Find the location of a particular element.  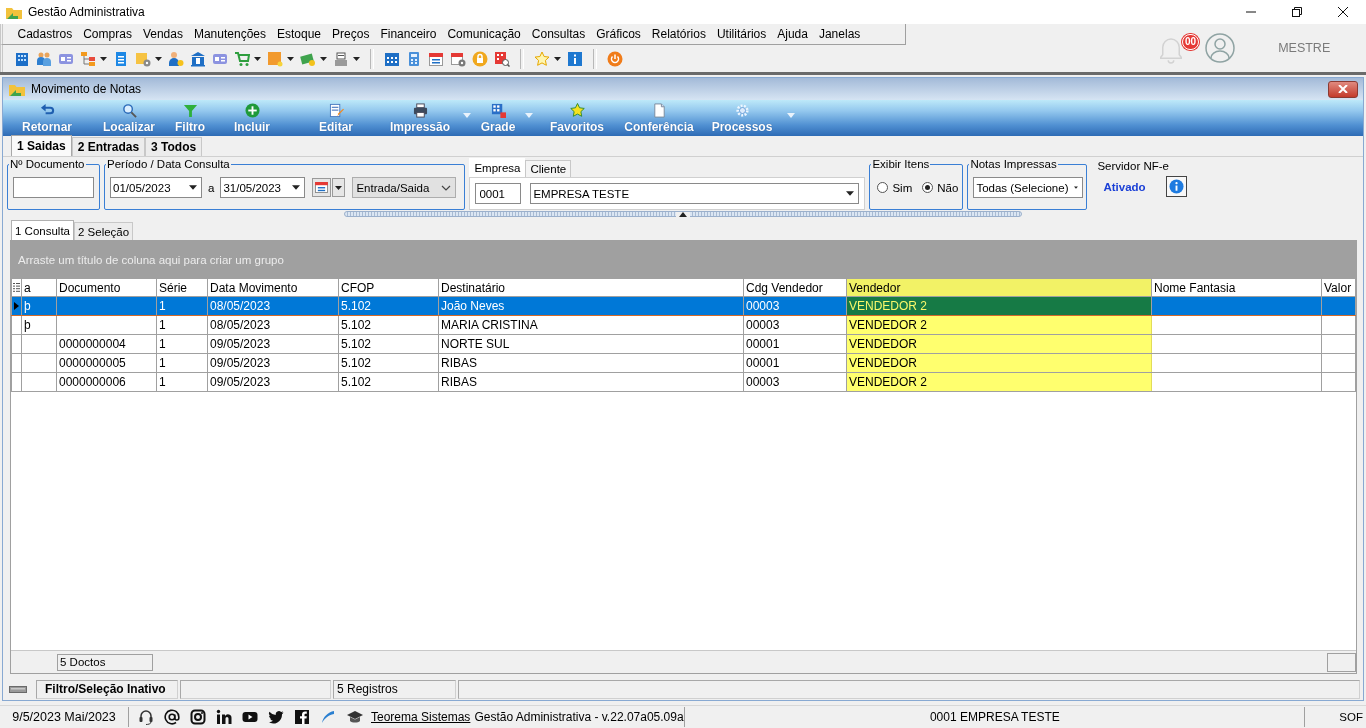

panel-icon is located at coordinates (18, 689).